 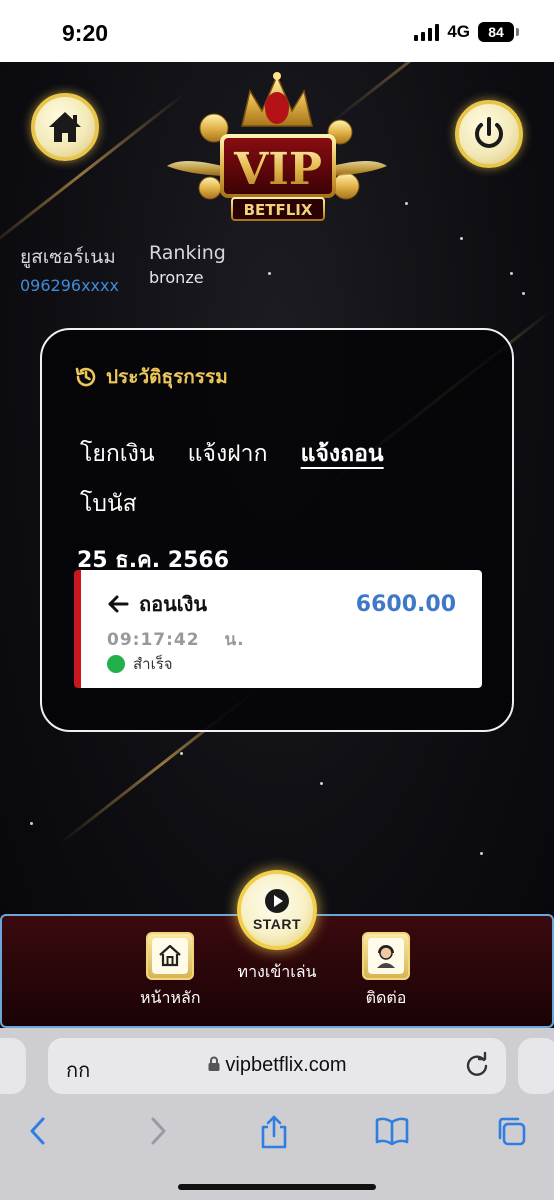 What do you see at coordinates (536, 1066) in the screenshot?
I see `next-tab-pill` at bounding box center [536, 1066].